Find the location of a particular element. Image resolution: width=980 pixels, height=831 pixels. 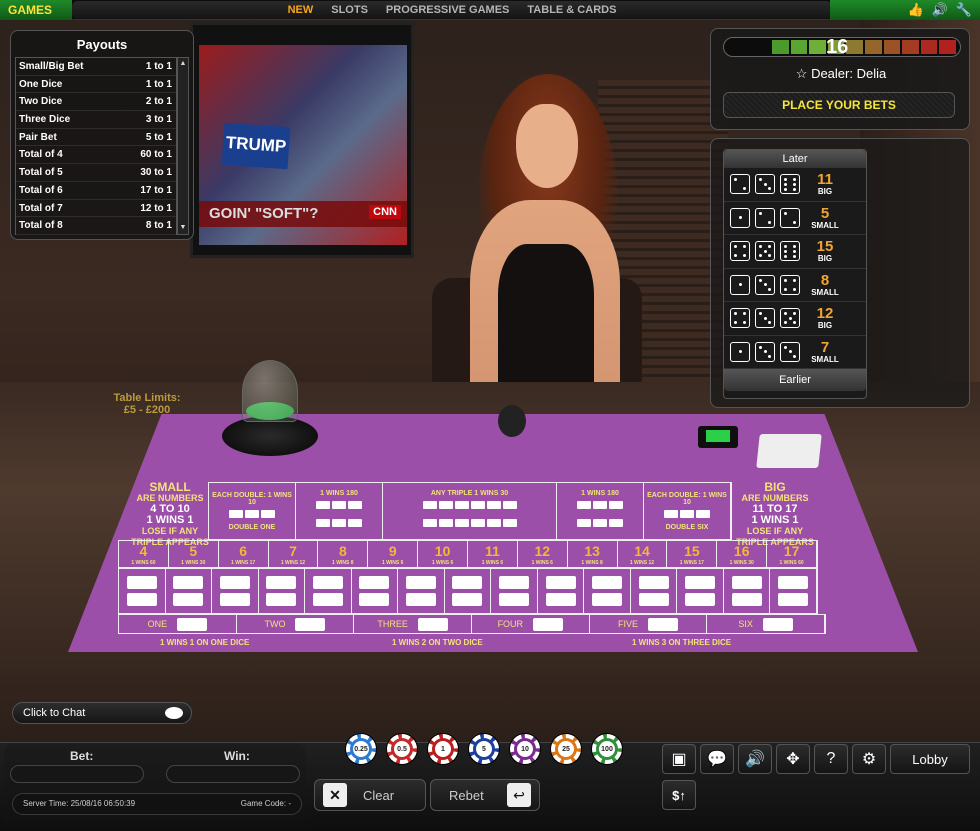

bet-total-14: 14 1 WINS 12 is located at coordinates (643, 554).